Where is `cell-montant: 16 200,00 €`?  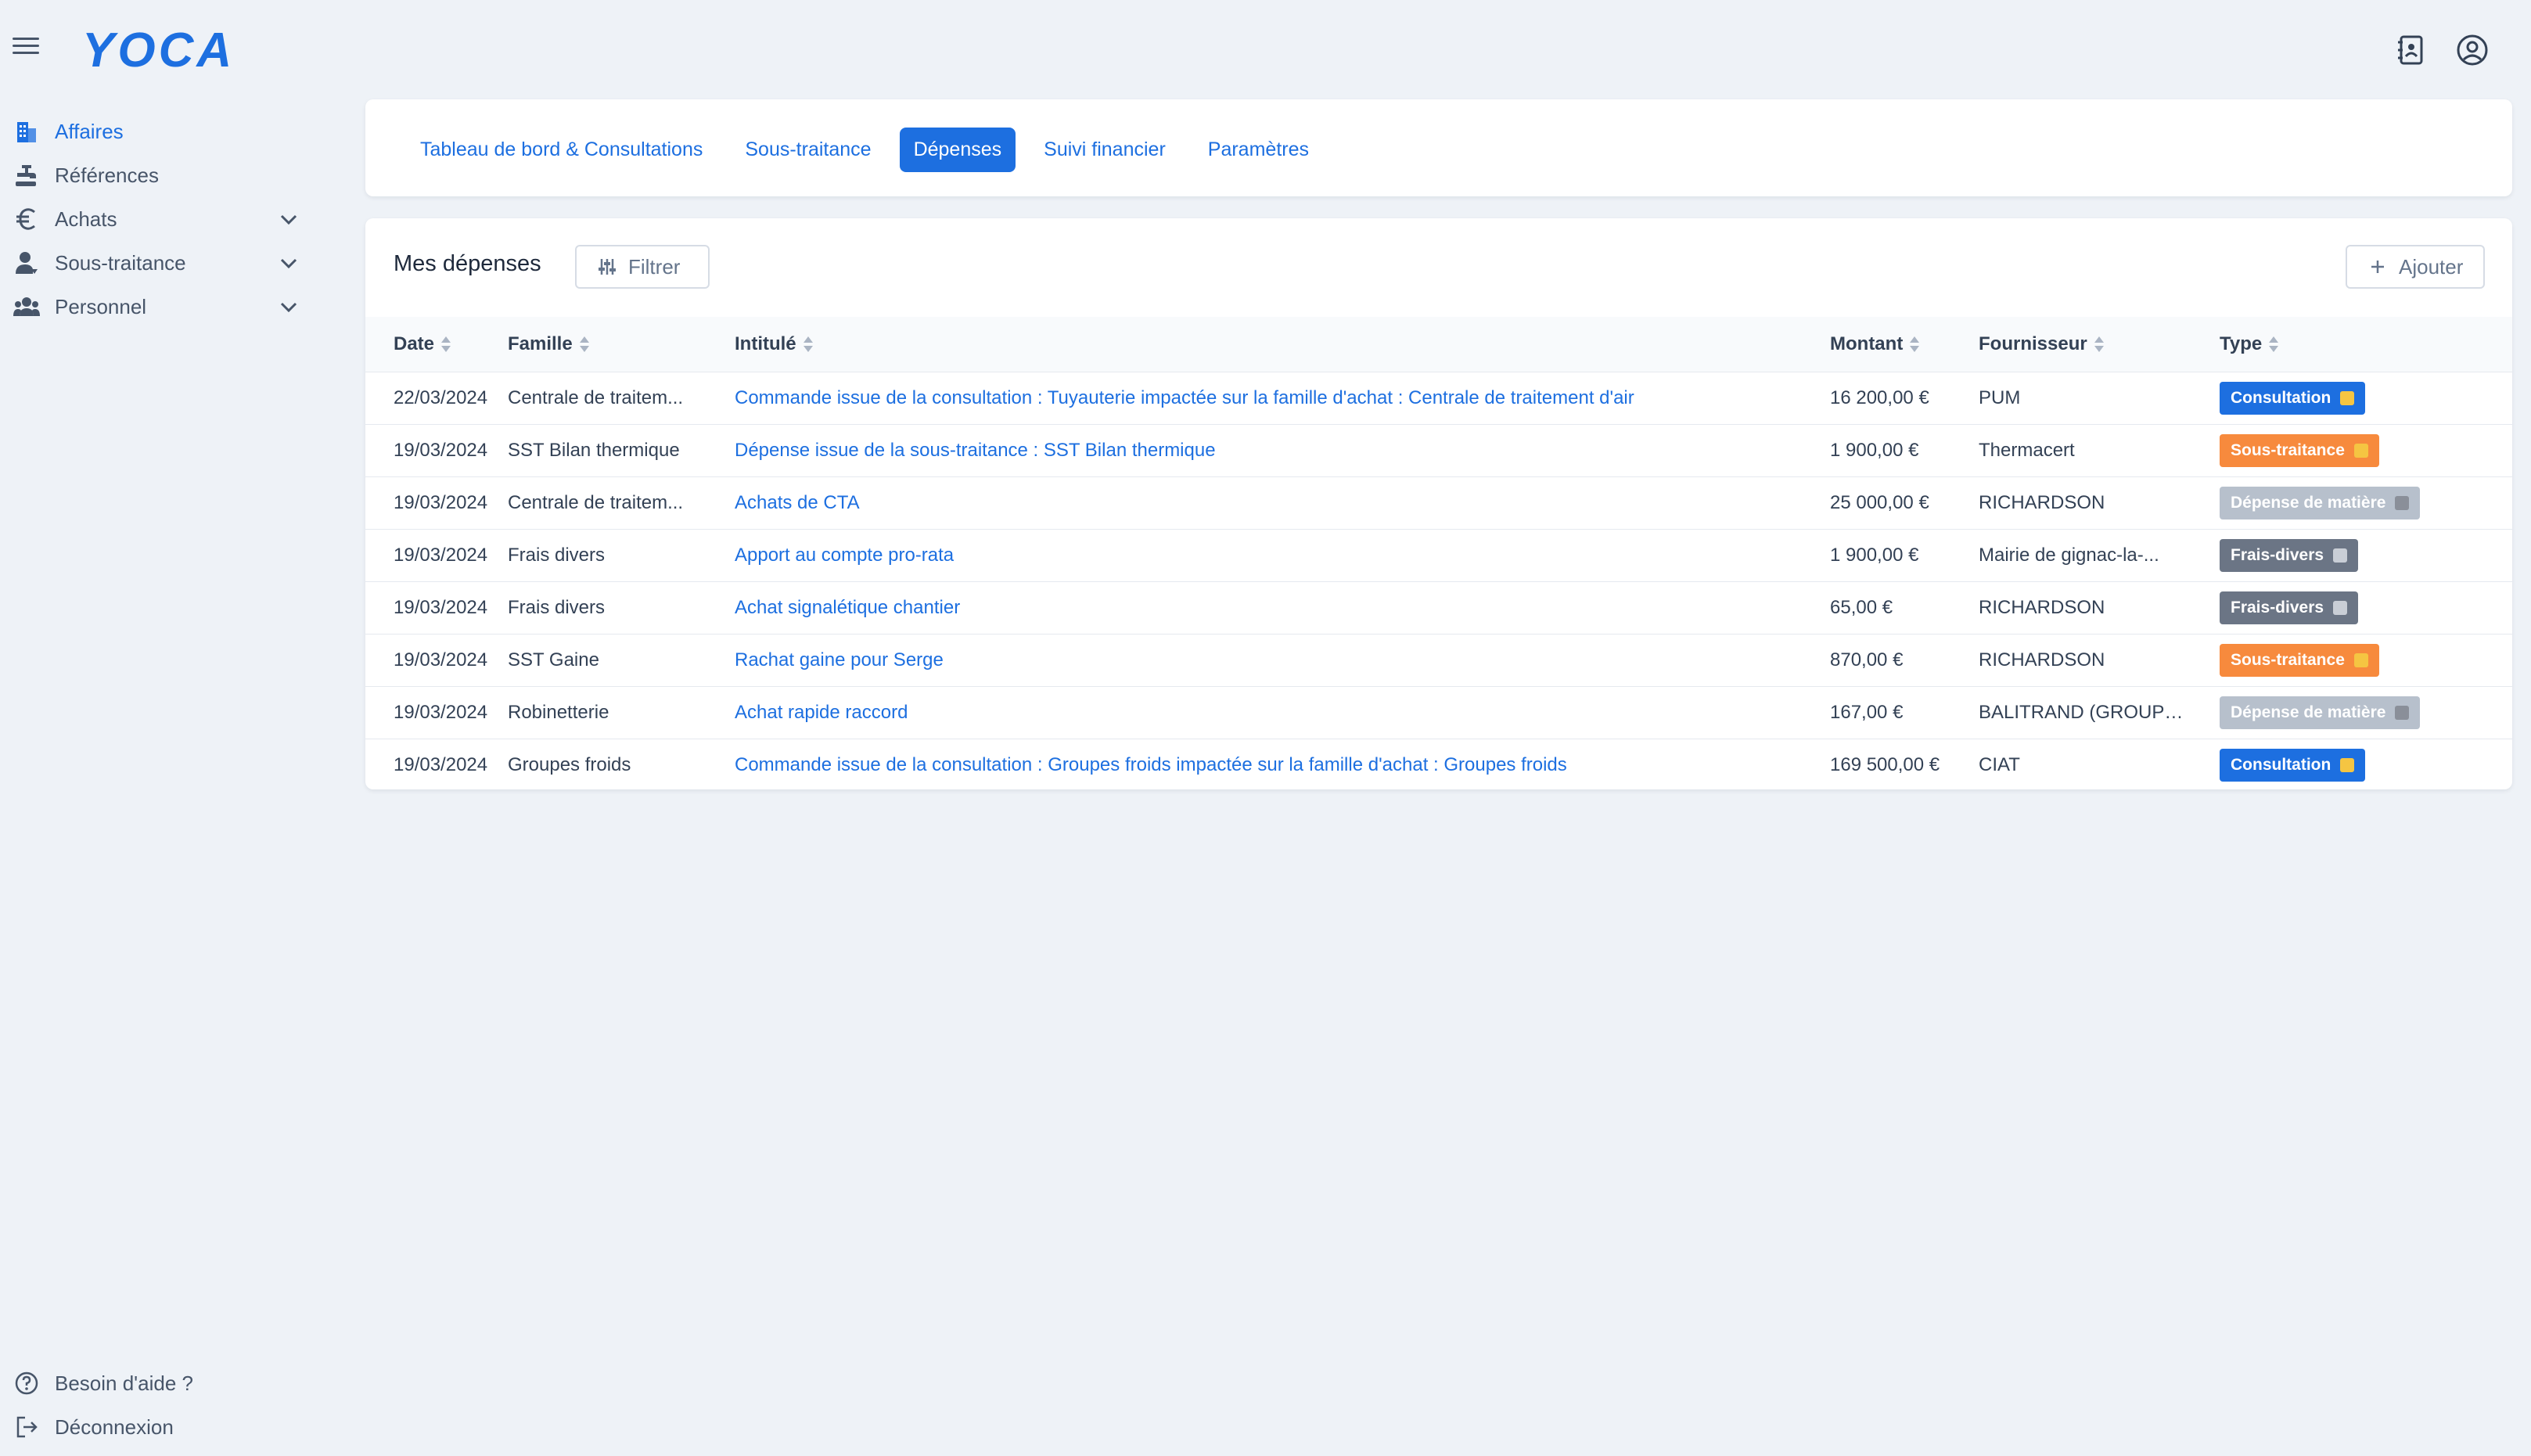 cell-montant: 16 200,00 € is located at coordinates (1879, 397).